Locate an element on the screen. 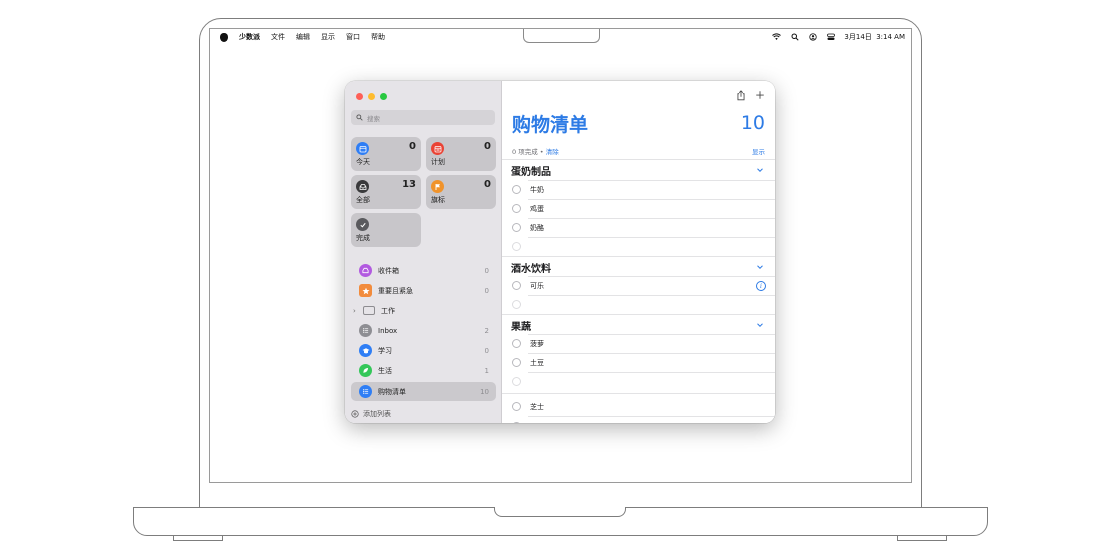  reminder-title: 奶酪 is located at coordinates (537, 228).